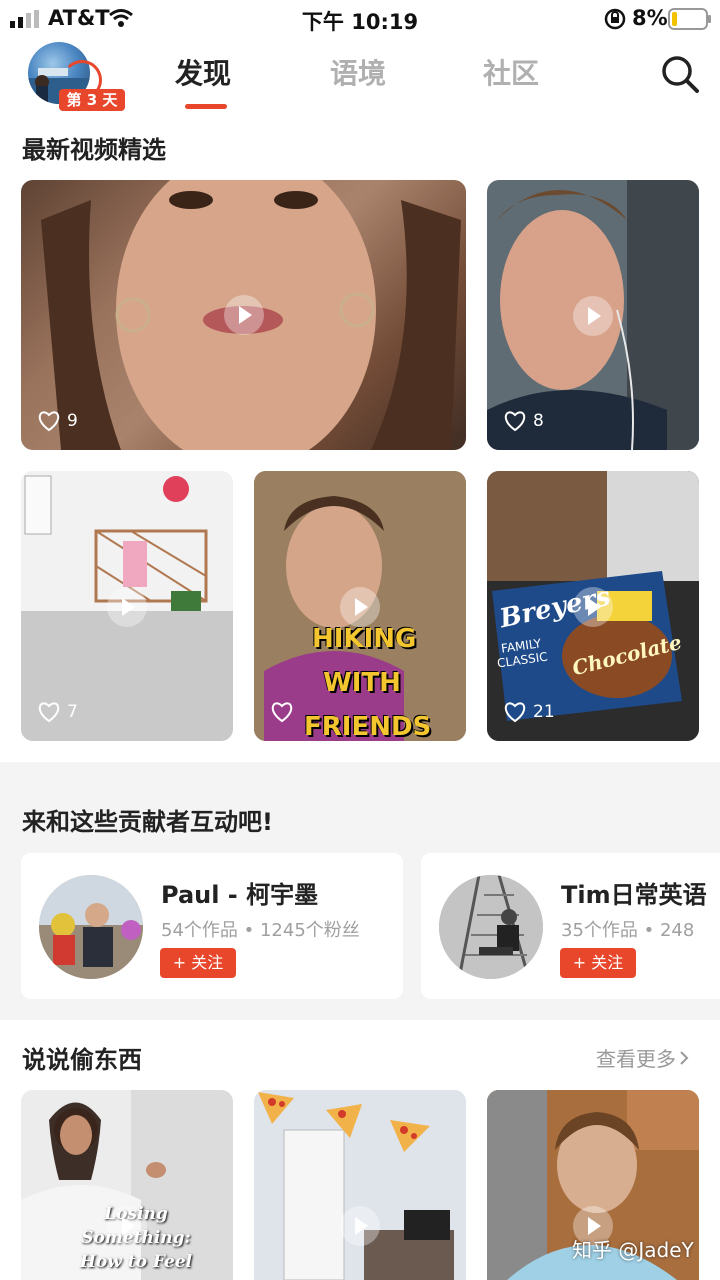 The image size is (720, 1280). What do you see at coordinates (82, 1060) in the screenshot?
I see `topic-section-title: 说说偷东西` at bounding box center [82, 1060].